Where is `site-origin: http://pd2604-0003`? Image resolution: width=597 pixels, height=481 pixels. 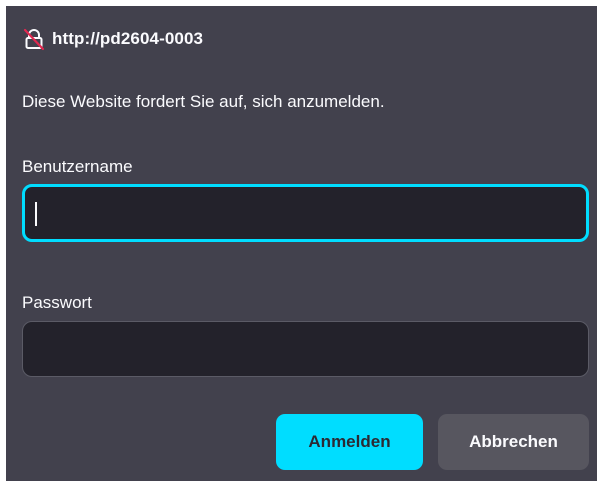 site-origin: http://pd2604-0003 is located at coordinates (128, 38).